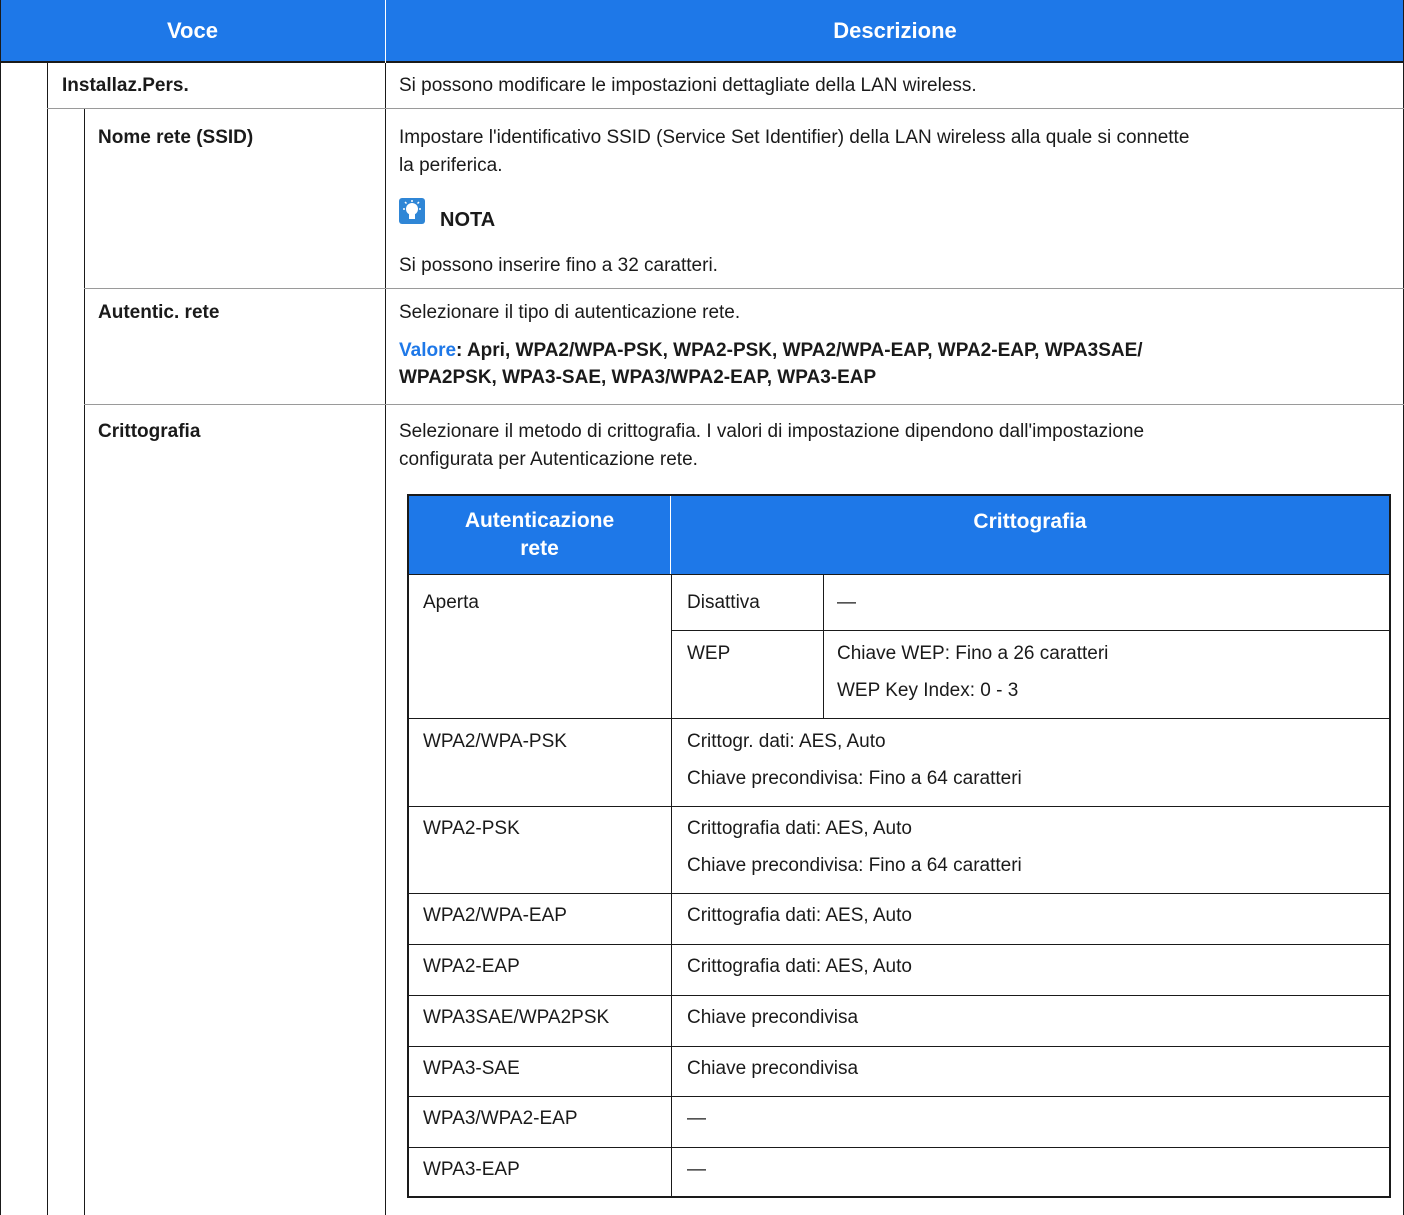 The width and height of the screenshot is (1404, 1215). I want to click on note-text: Si possono inserire fino a 32 caratteri., so click(558, 265).